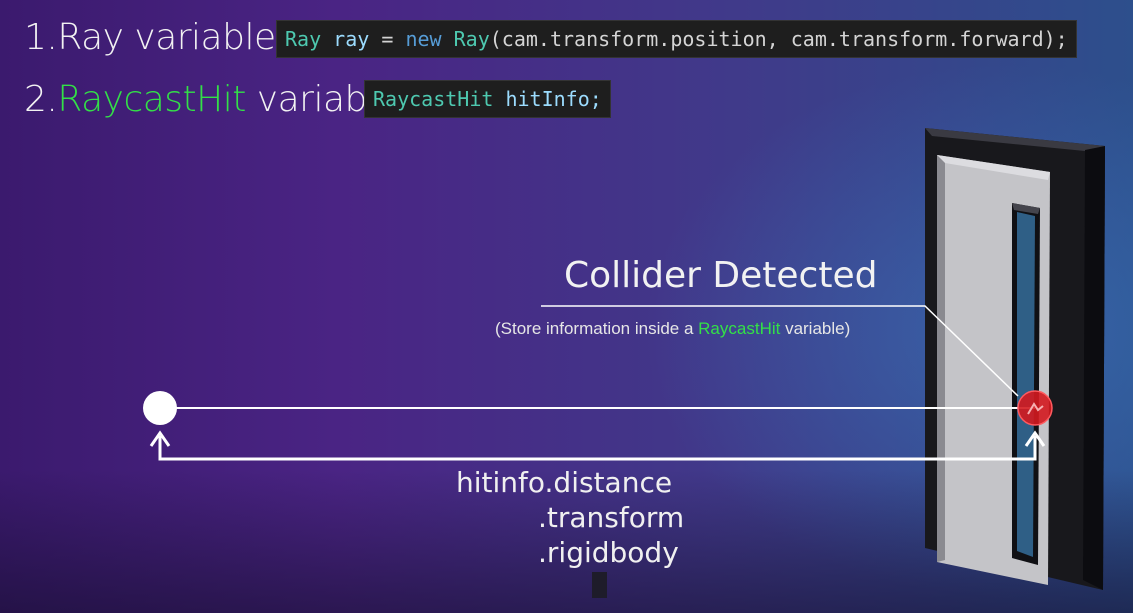 The width and height of the screenshot is (1133, 613). What do you see at coordinates (1035, 408) in the screenshot?
I see `hit-point-icon` at bounding box center [1035, 408].